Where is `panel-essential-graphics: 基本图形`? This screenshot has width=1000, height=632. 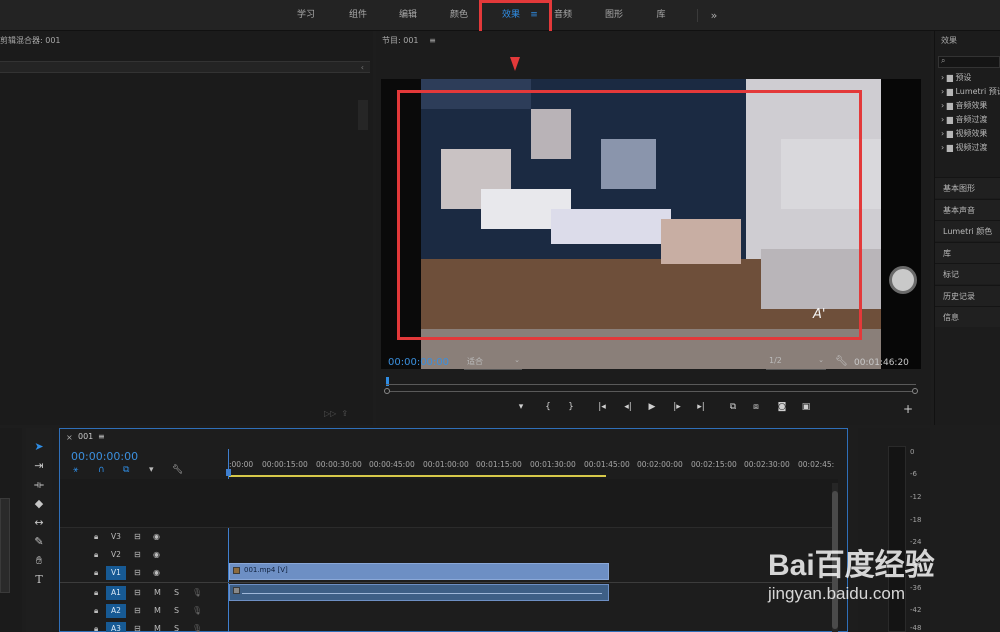 panel-essential-graphics: 基本图形 is located at coordinates (967, 187).